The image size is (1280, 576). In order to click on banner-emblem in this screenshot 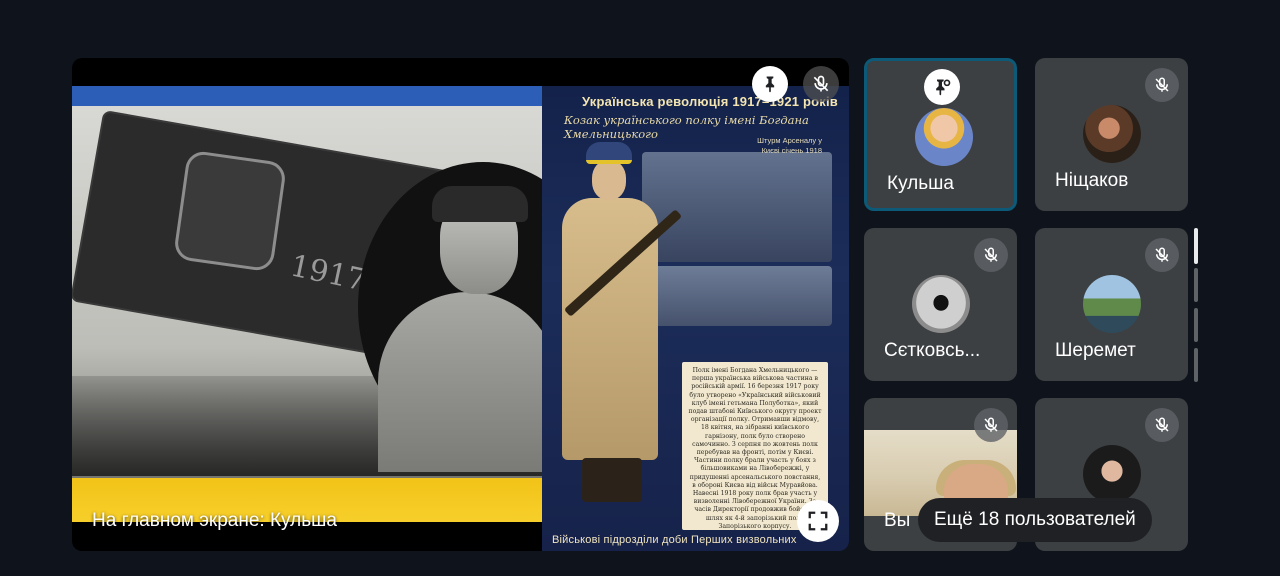, I will do `click(230, 211)`.